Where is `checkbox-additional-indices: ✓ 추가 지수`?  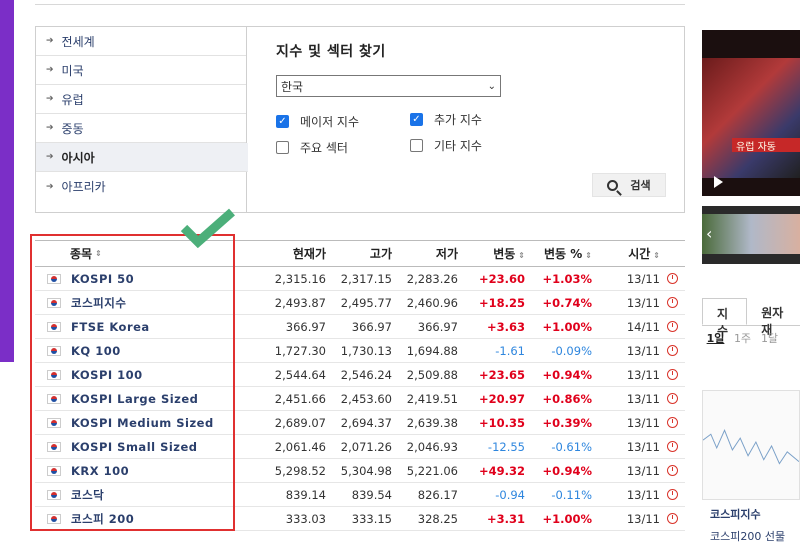 checkbox-additional-indices: ✓ 추가 지수 is located at coordinates (446, 119).